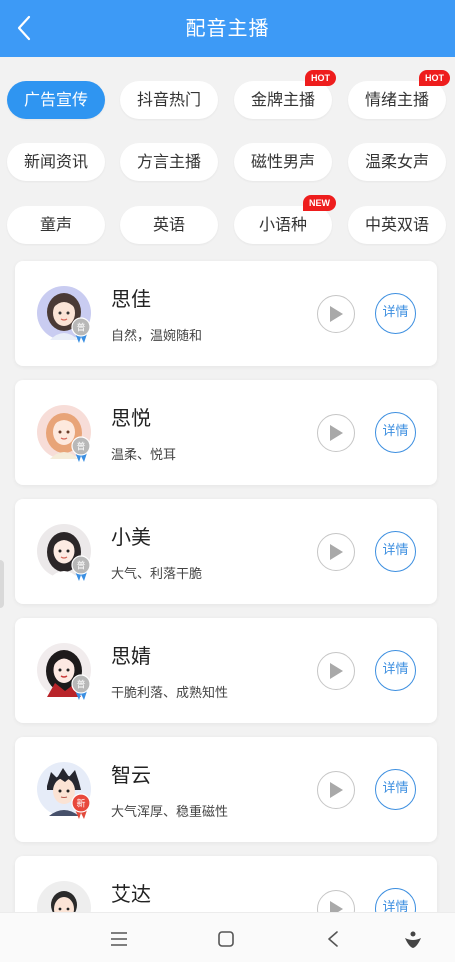 Image resolution: width=455 pixels, height=962 pixels. Describe the element at coordinates (226, 551) in the screenshot. I see `anchor-card: 普 小美 大气、利落干脆 详情` at that location.